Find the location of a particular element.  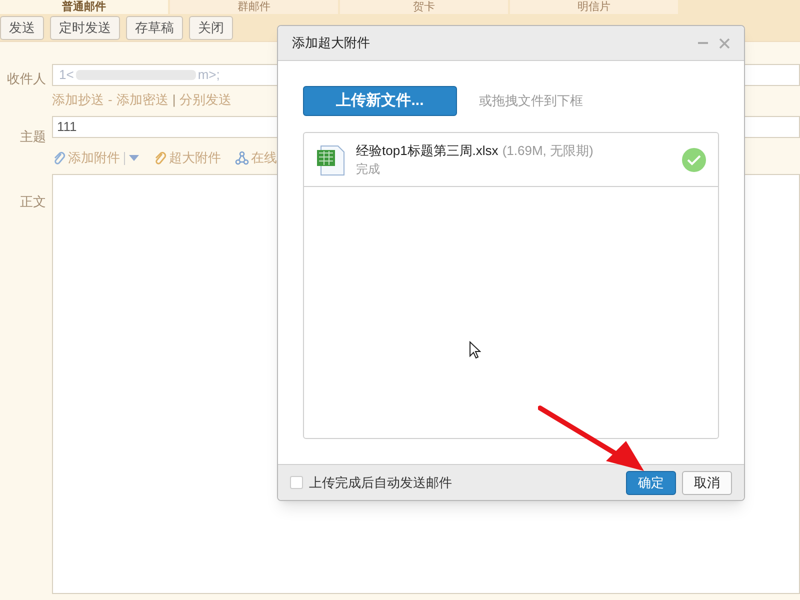

recipient-text: m>; is located at coordinates (209, 75).